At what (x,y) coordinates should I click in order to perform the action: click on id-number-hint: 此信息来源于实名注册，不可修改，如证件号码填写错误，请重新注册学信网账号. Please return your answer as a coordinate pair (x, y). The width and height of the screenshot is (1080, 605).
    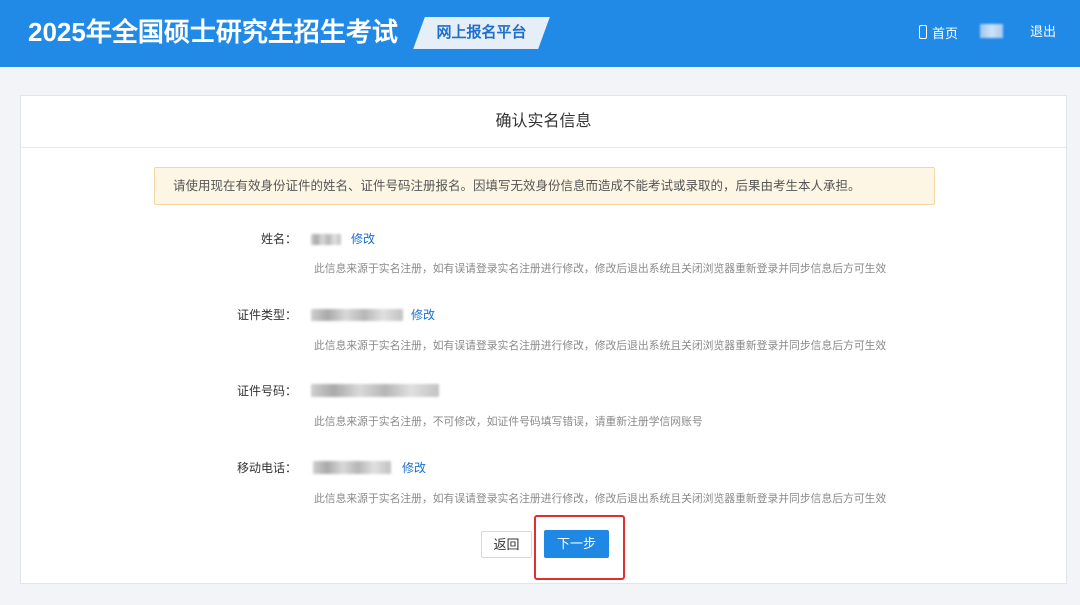
    Looking at the image, I should click on (508, 422).